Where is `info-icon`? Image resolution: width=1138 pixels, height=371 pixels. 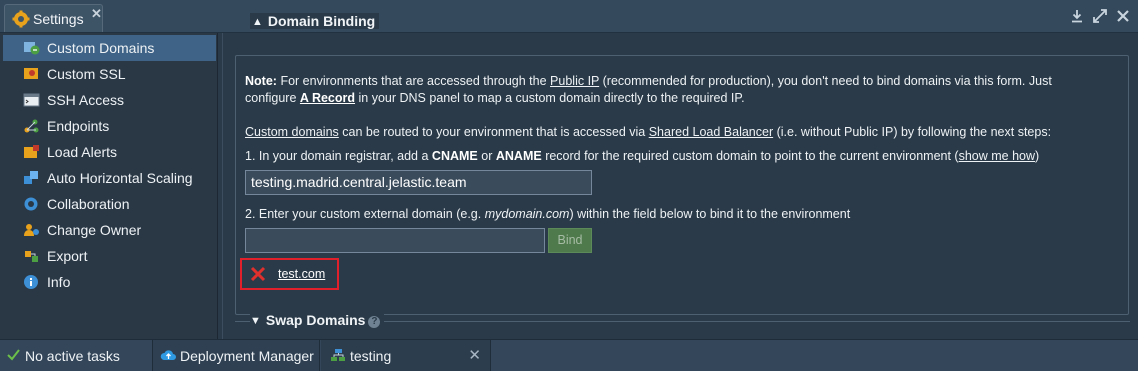 info-icon is located at coordinates (31, 282).